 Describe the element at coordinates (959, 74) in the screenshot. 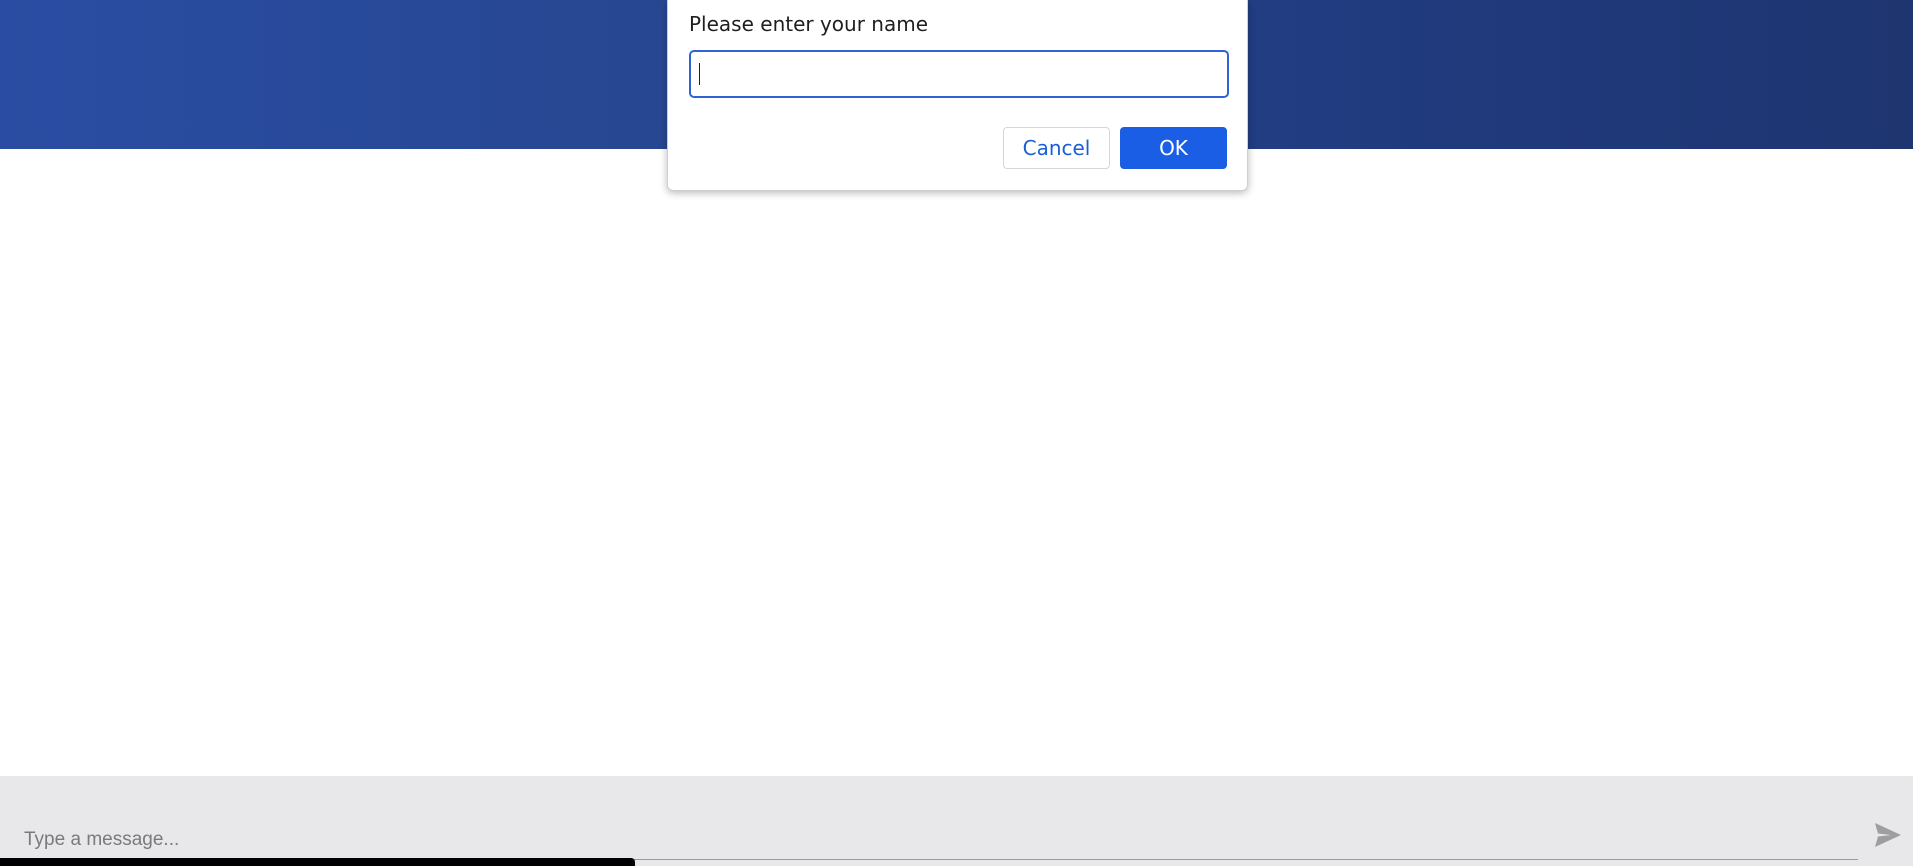

I see `name-input` at that location.